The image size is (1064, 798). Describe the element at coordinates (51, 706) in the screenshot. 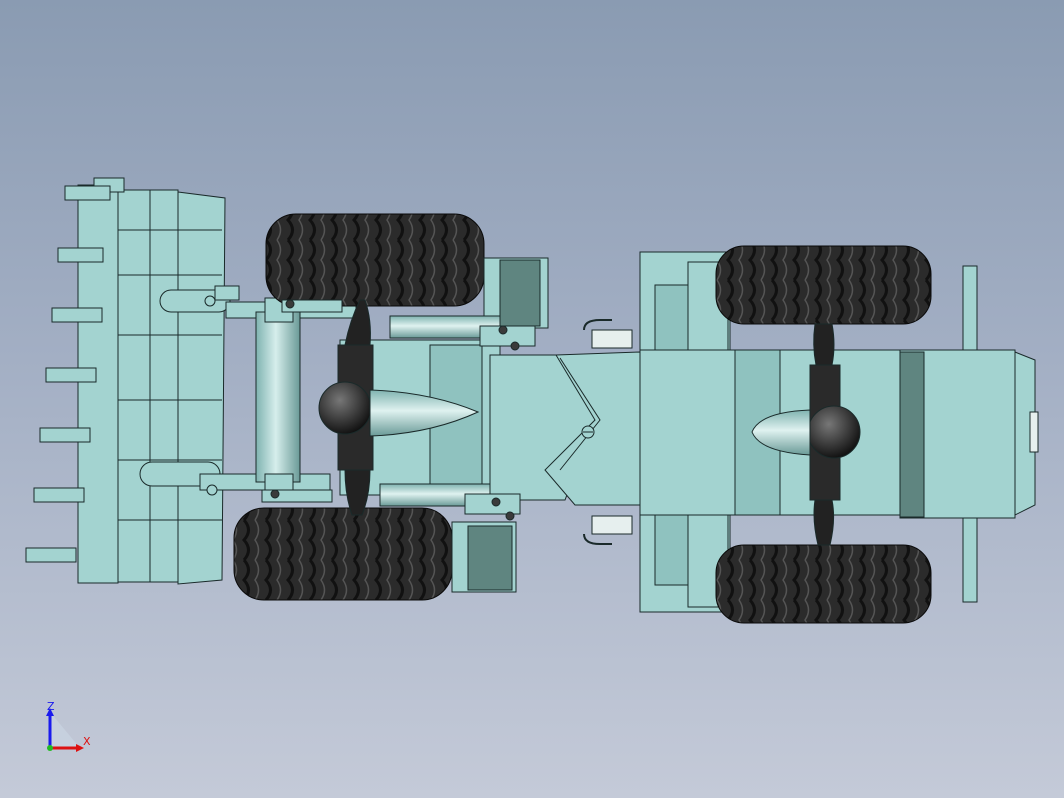

I see `z-axis-label: Z` at that location.